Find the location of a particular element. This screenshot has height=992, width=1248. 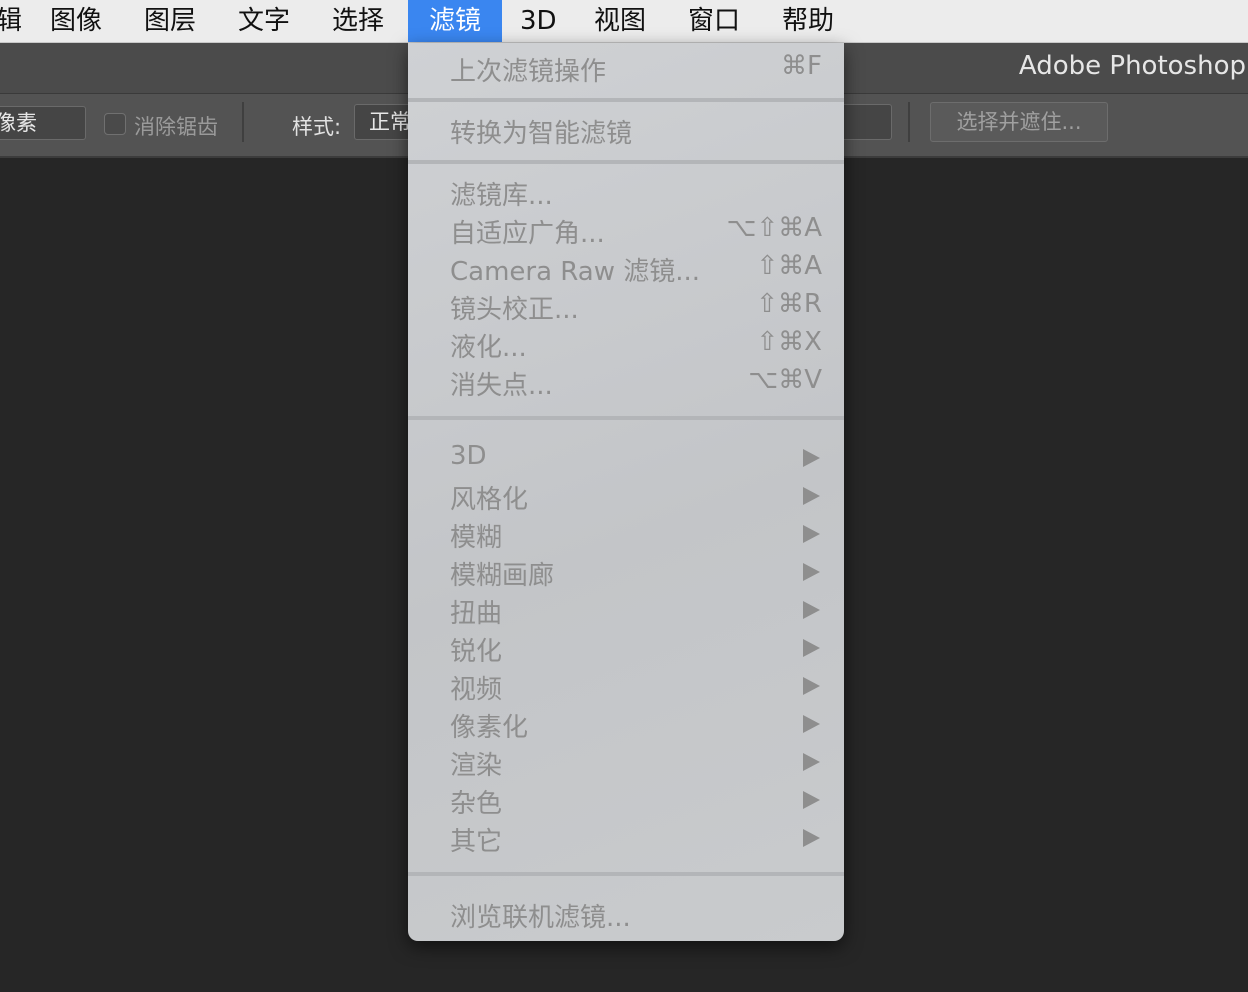

menu-item-shortcut: ⌥⇧⌘A is located at coordinates (774, 228).